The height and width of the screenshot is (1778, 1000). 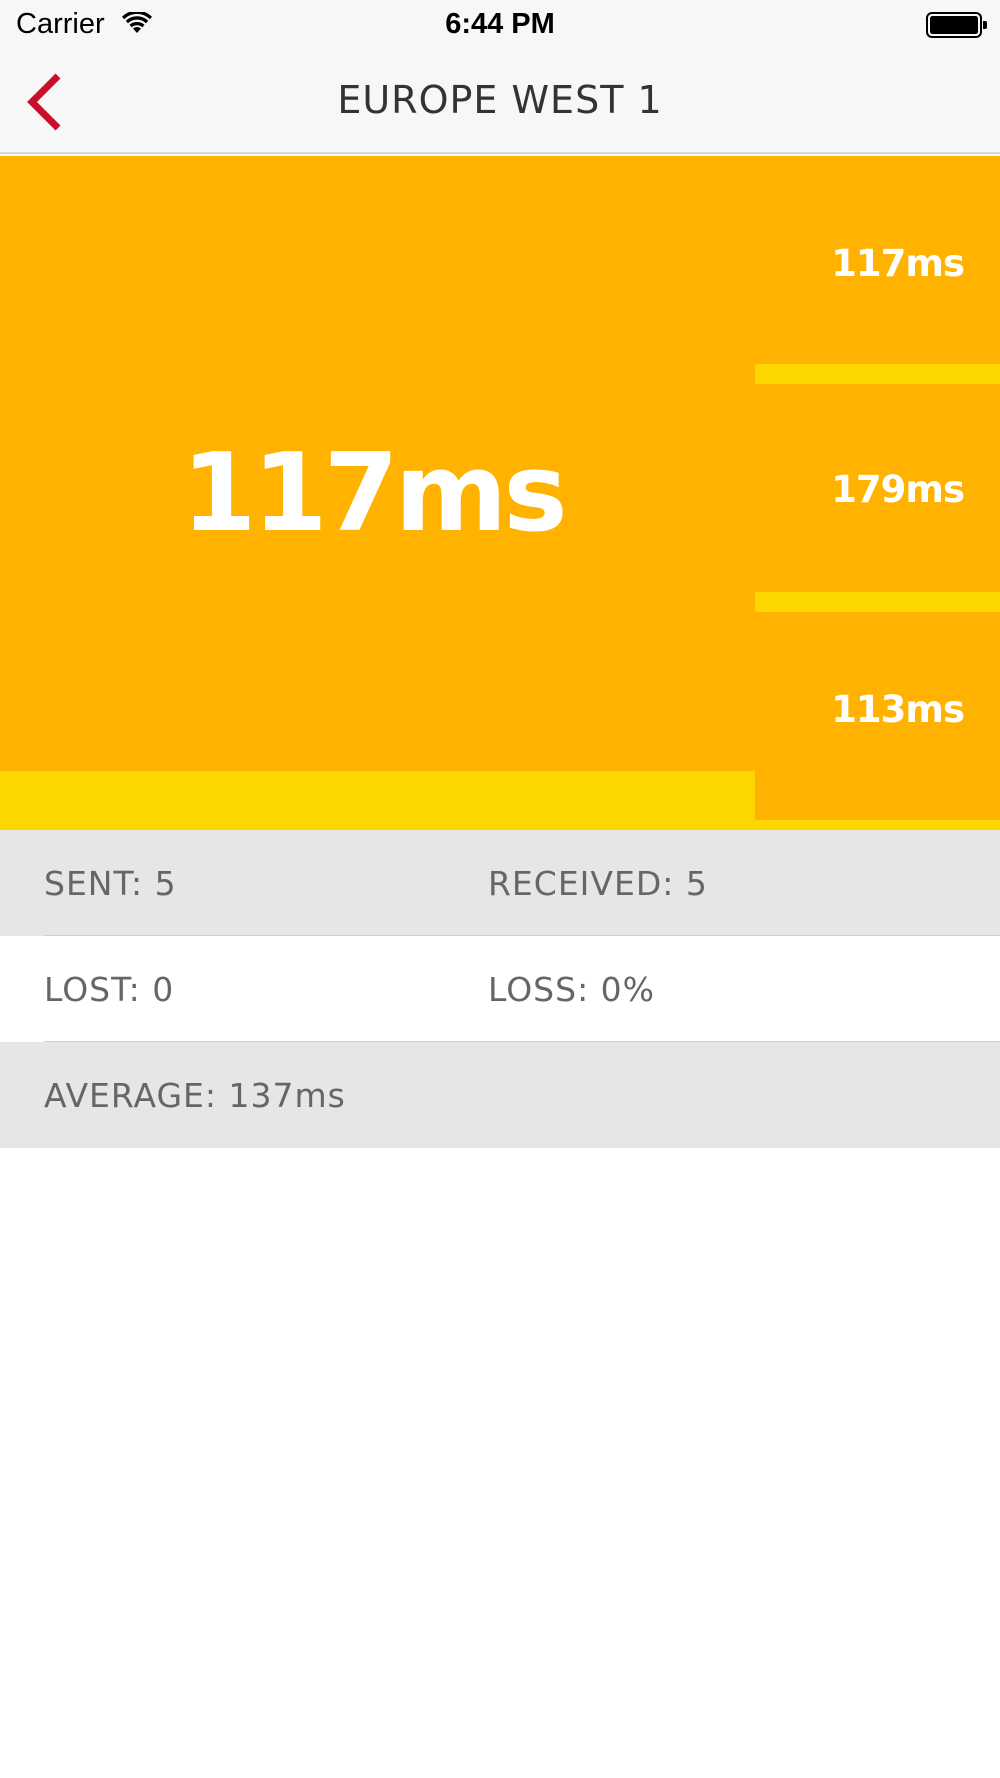 I want to click on ping-history-value: 113ms, so click(x=898, y=709).